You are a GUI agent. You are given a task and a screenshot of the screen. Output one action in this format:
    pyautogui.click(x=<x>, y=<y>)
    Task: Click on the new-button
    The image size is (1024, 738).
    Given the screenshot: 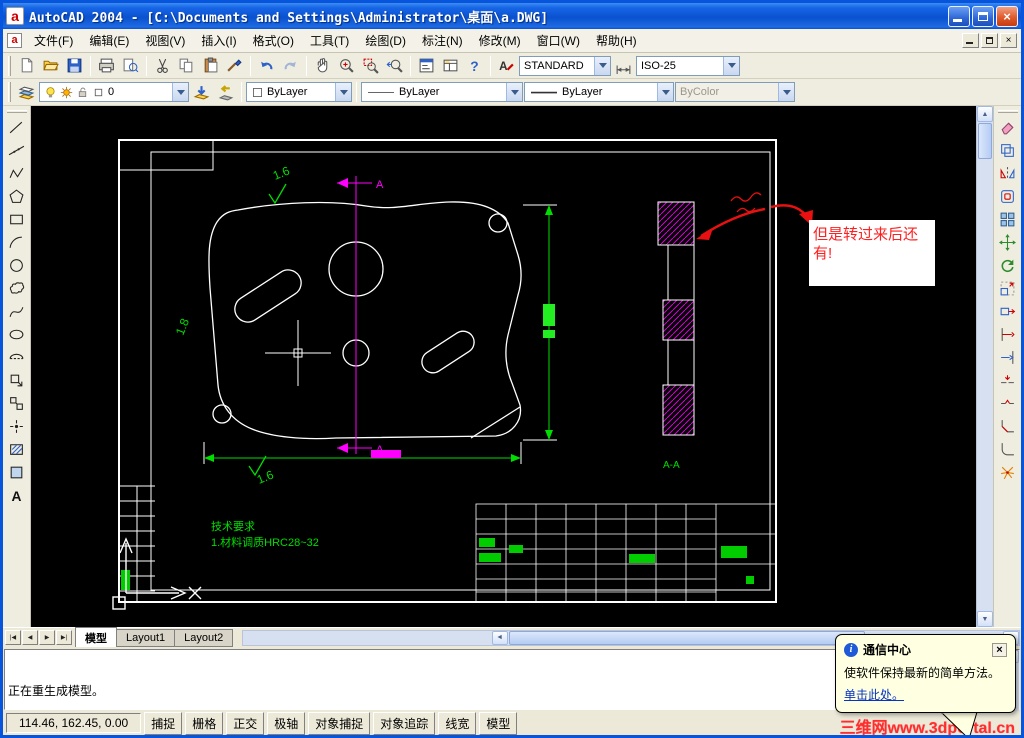 What is the action you would take?
    pyautogui.click(x=26, y=66)
    